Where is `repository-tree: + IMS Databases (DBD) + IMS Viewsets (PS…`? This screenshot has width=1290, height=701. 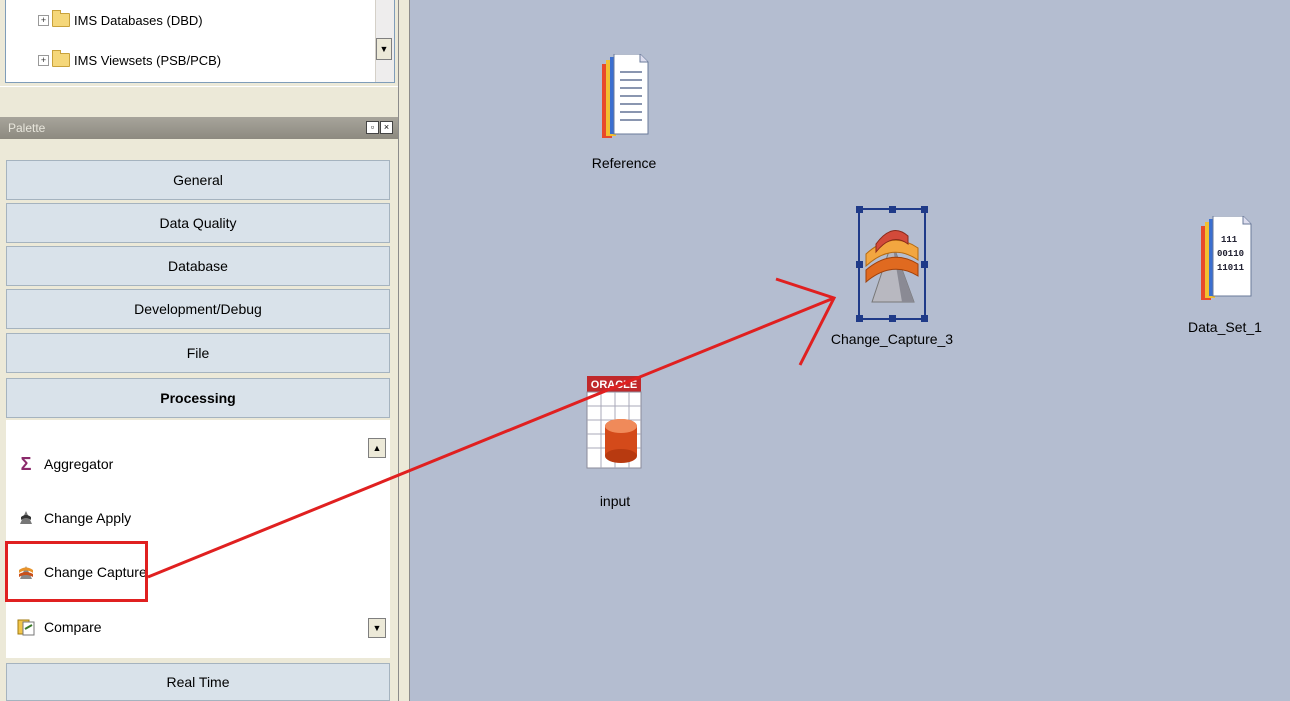
repository-tree: + IMS Databases (DBD) + IMS Viewsets (PS… is located at coordinates (200, 41).